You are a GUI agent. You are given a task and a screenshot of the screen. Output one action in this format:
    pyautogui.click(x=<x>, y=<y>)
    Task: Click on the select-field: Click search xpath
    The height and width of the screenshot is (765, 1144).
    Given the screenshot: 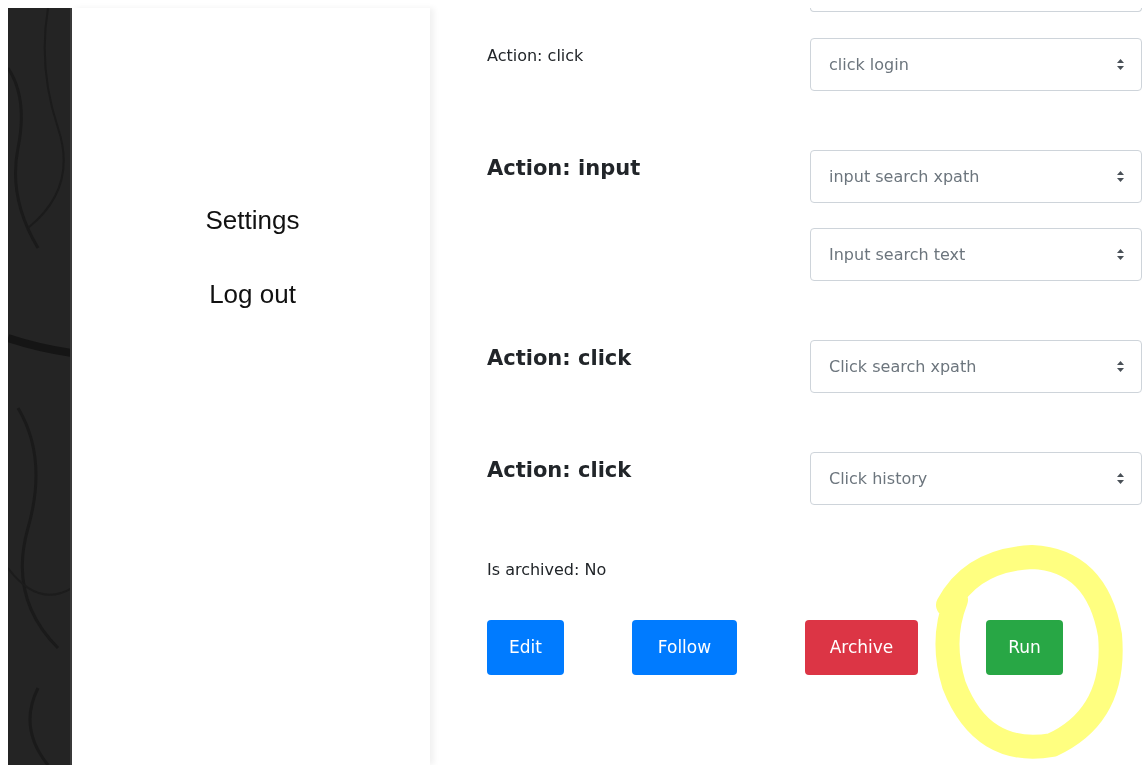 What is the action you would take?
    pyautogui.click(x=976, y=366)
    